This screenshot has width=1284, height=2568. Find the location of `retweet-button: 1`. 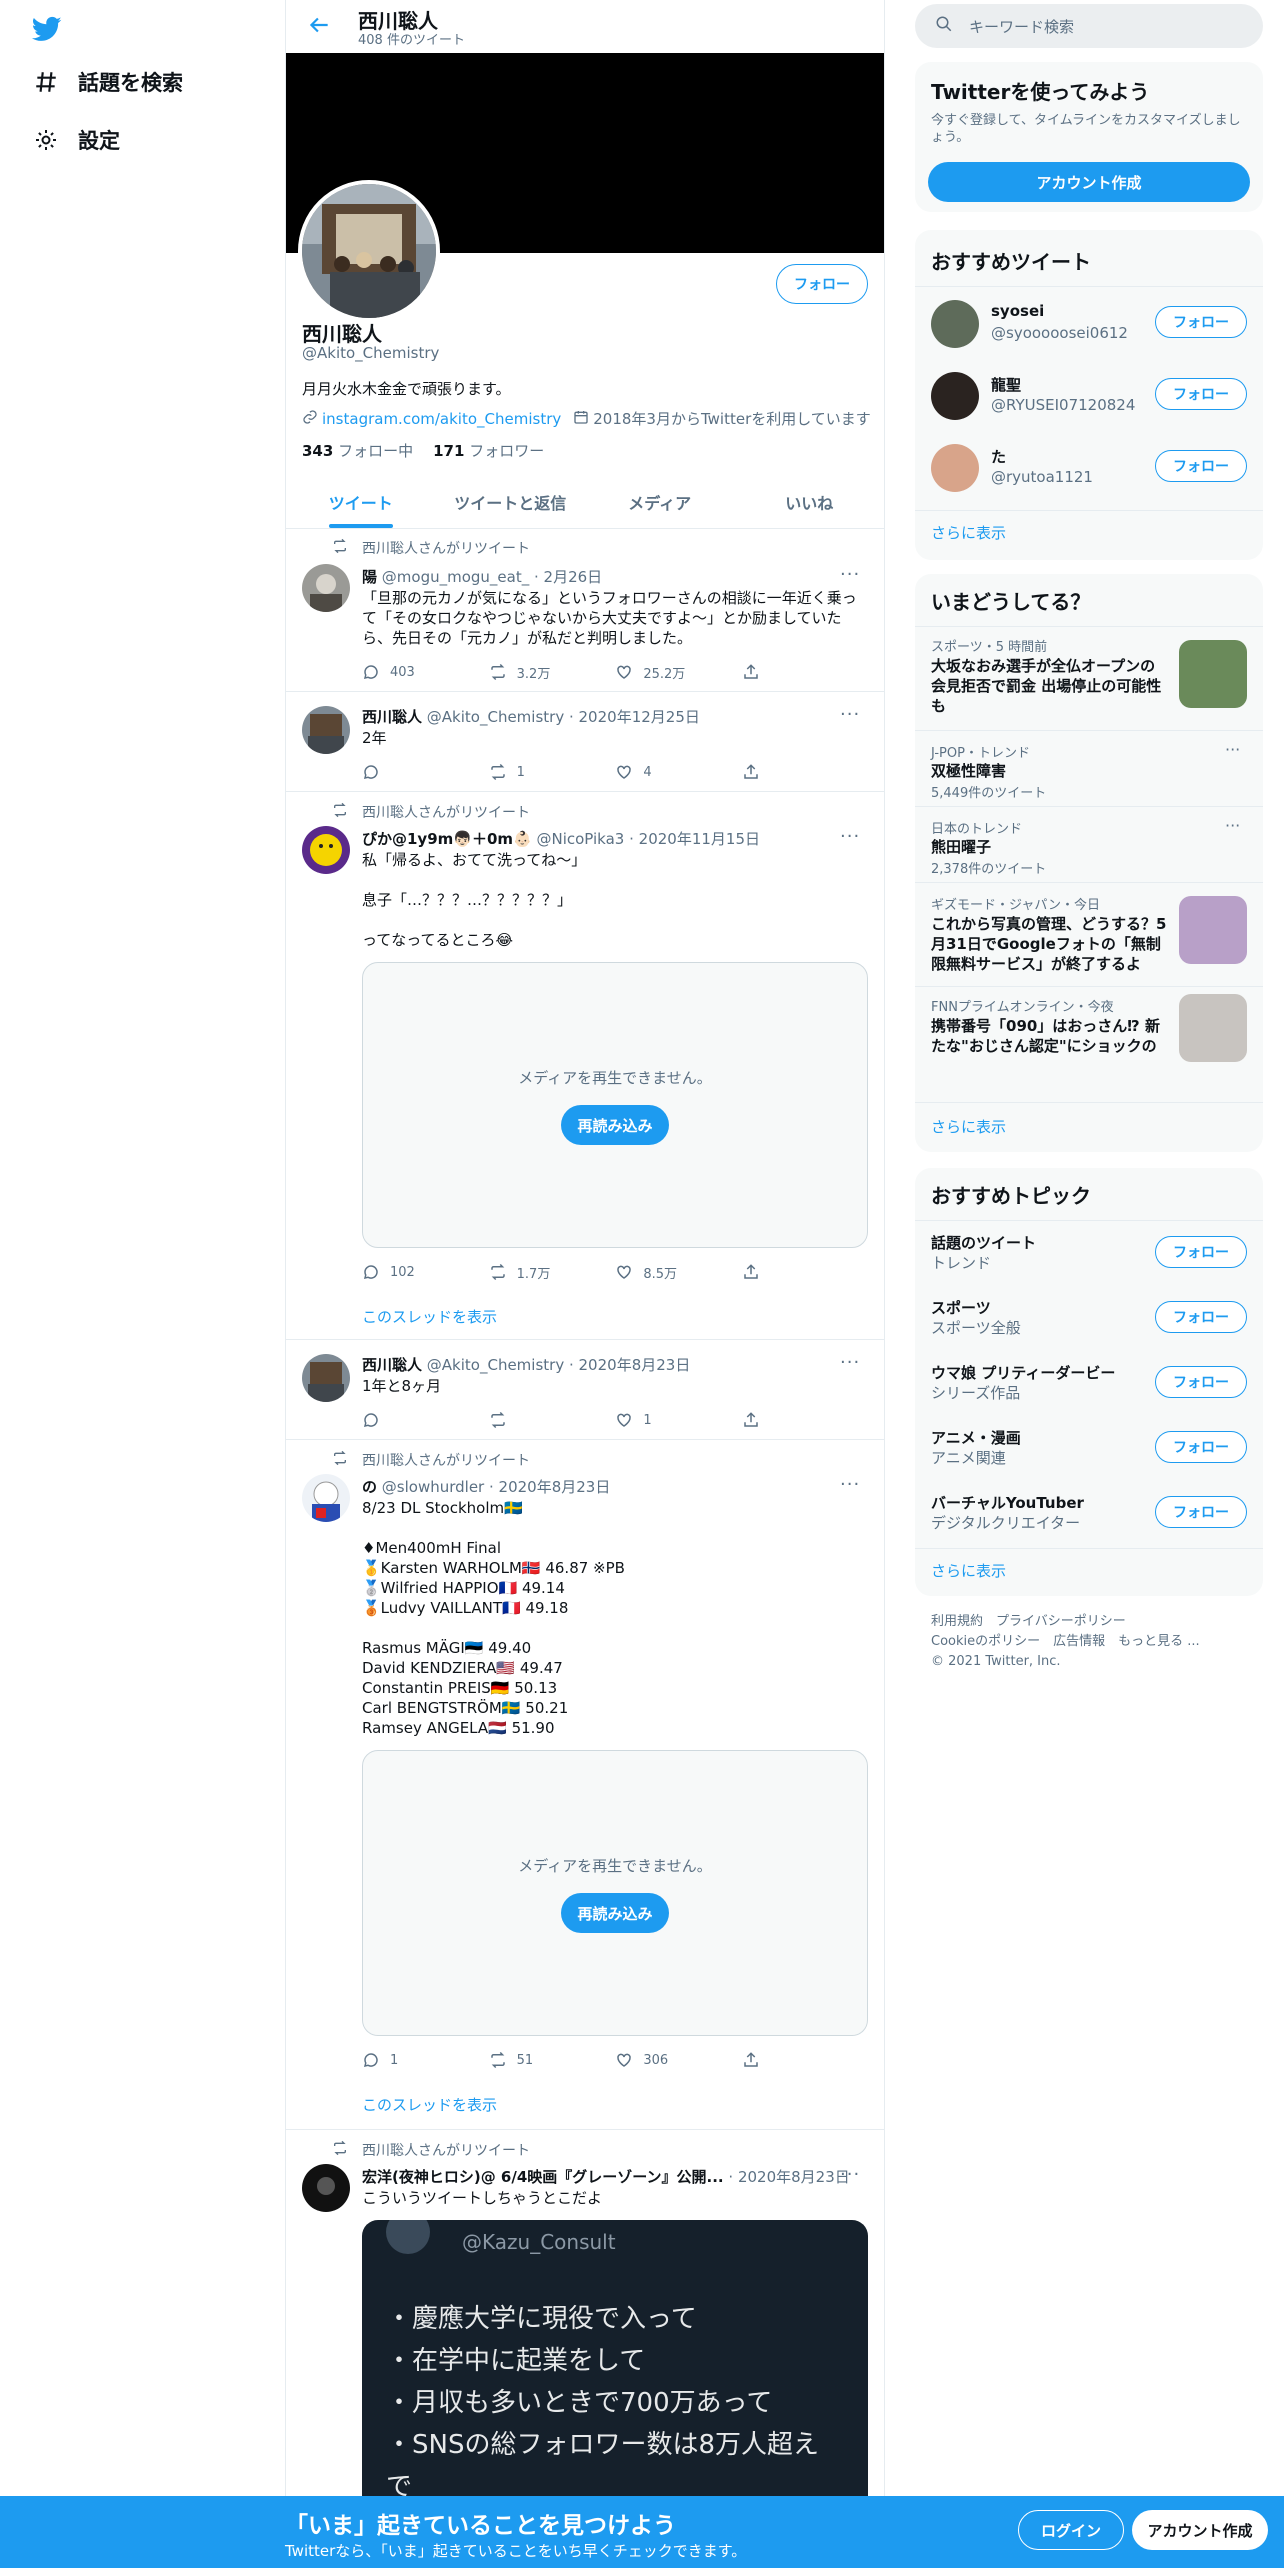

retweet-button: 1 is located at coordinates (539, 772).